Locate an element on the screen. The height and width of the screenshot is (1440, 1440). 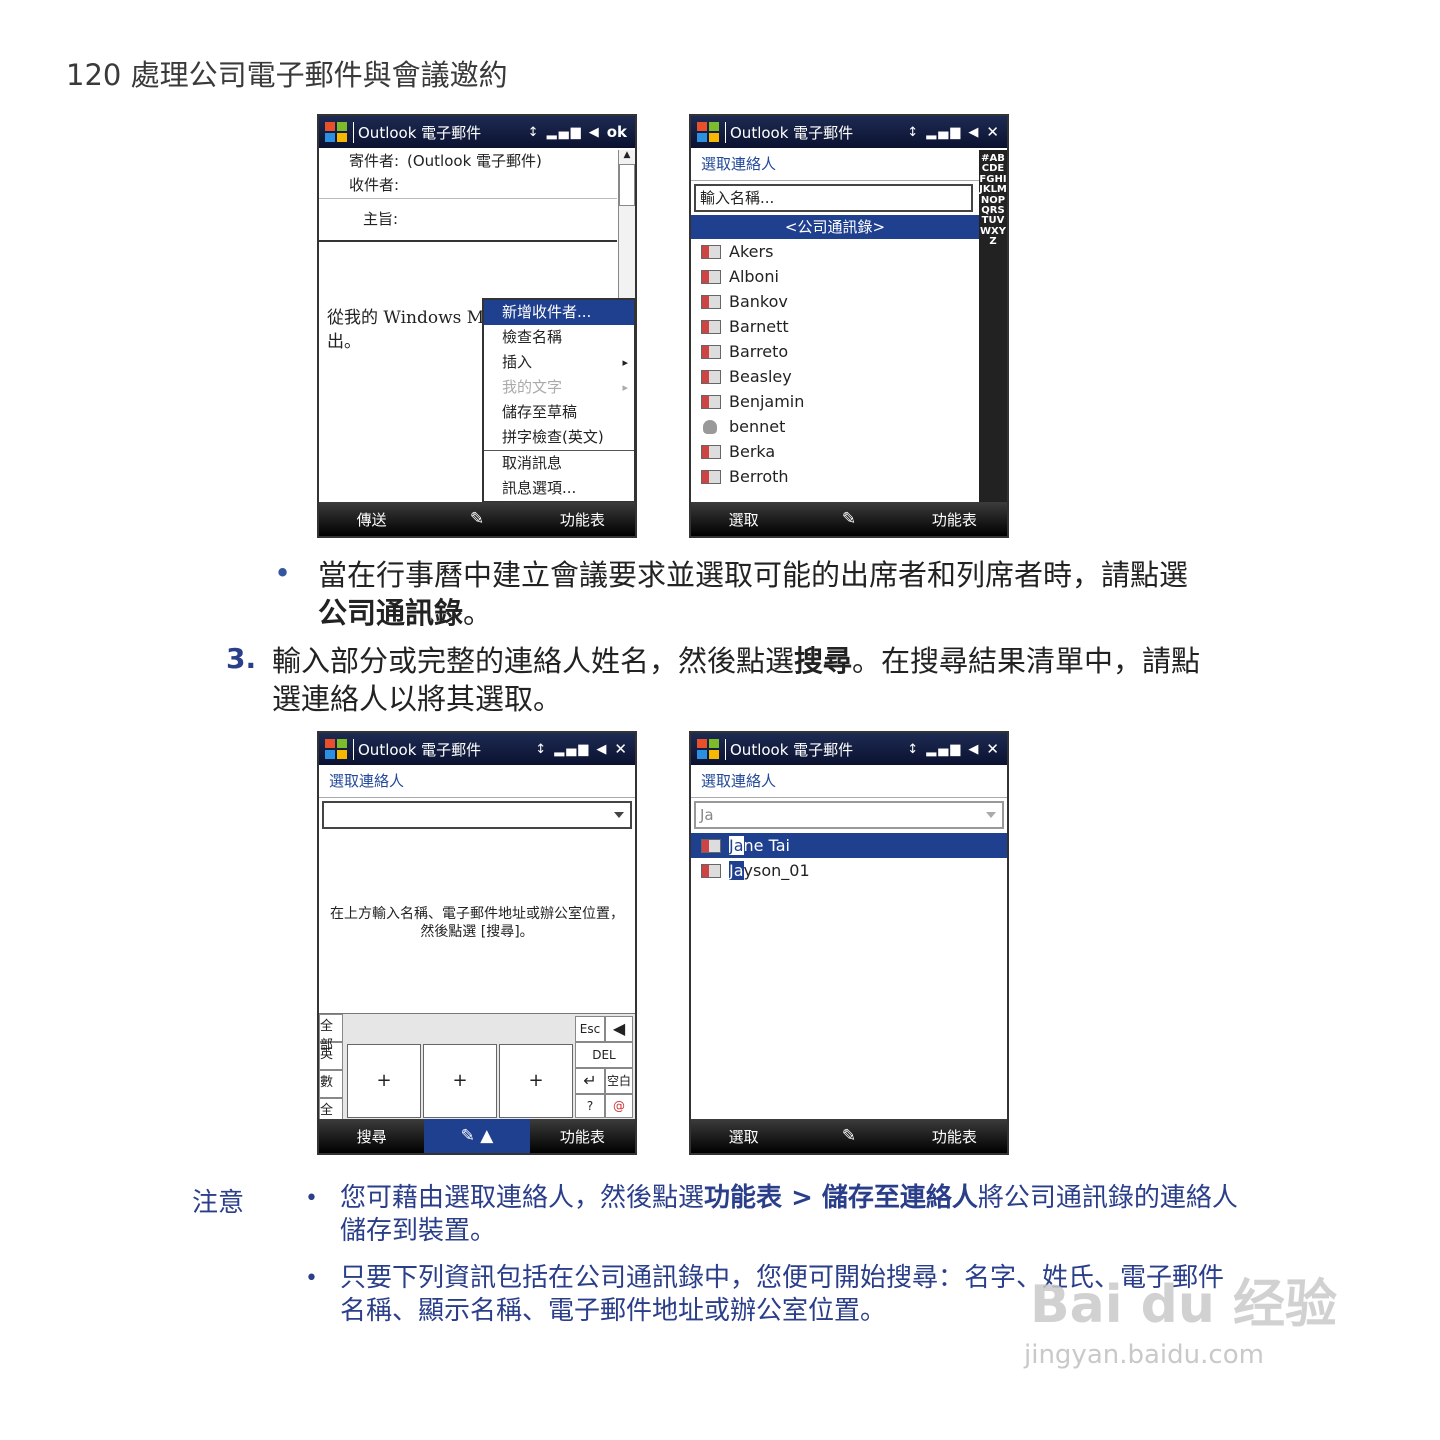
contact-name: ne Tai is located at coordinates (766, 845).